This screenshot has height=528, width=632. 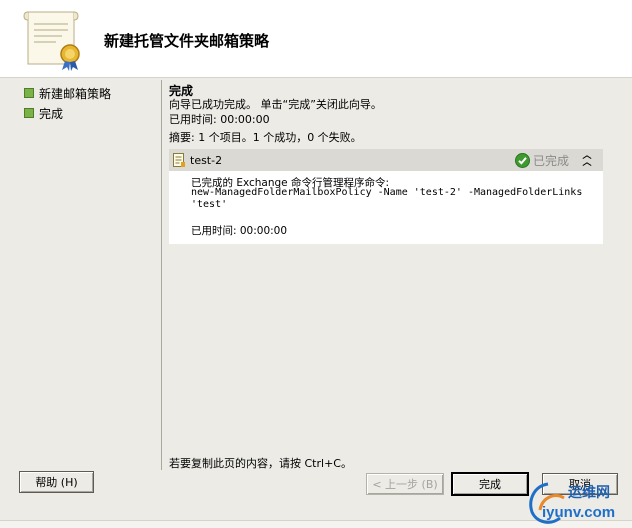 What do you see at coordinates (161, 275) in the screenshot?
I see `nav-divider` at bounding box center [161, 275].